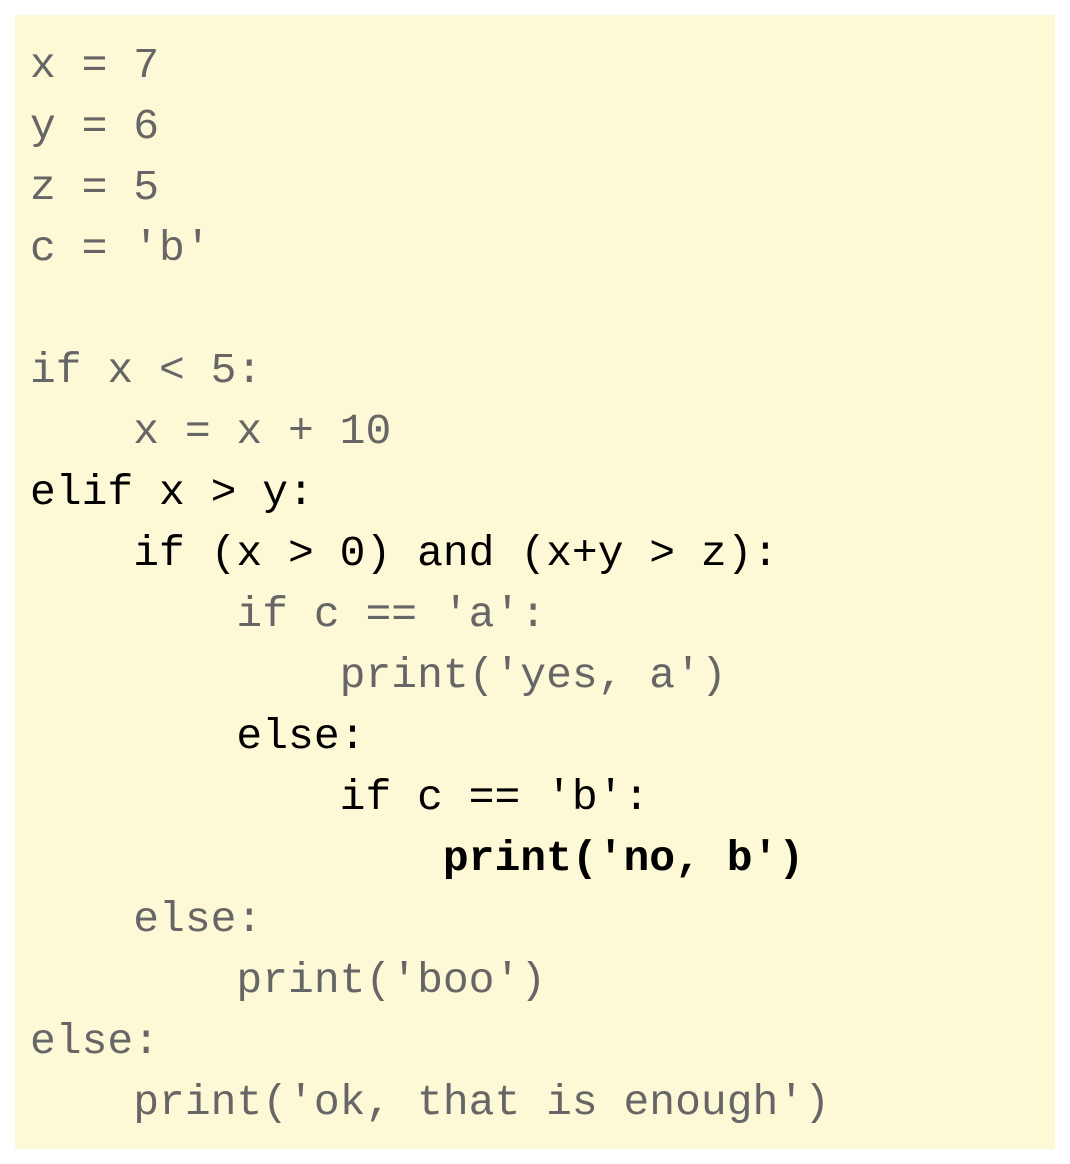 The image size is (1070, 1164). What do you see at coordinates (198, 736) in the screenshot?
I see `code-line-12: else:` at bounding box center [198, 736].